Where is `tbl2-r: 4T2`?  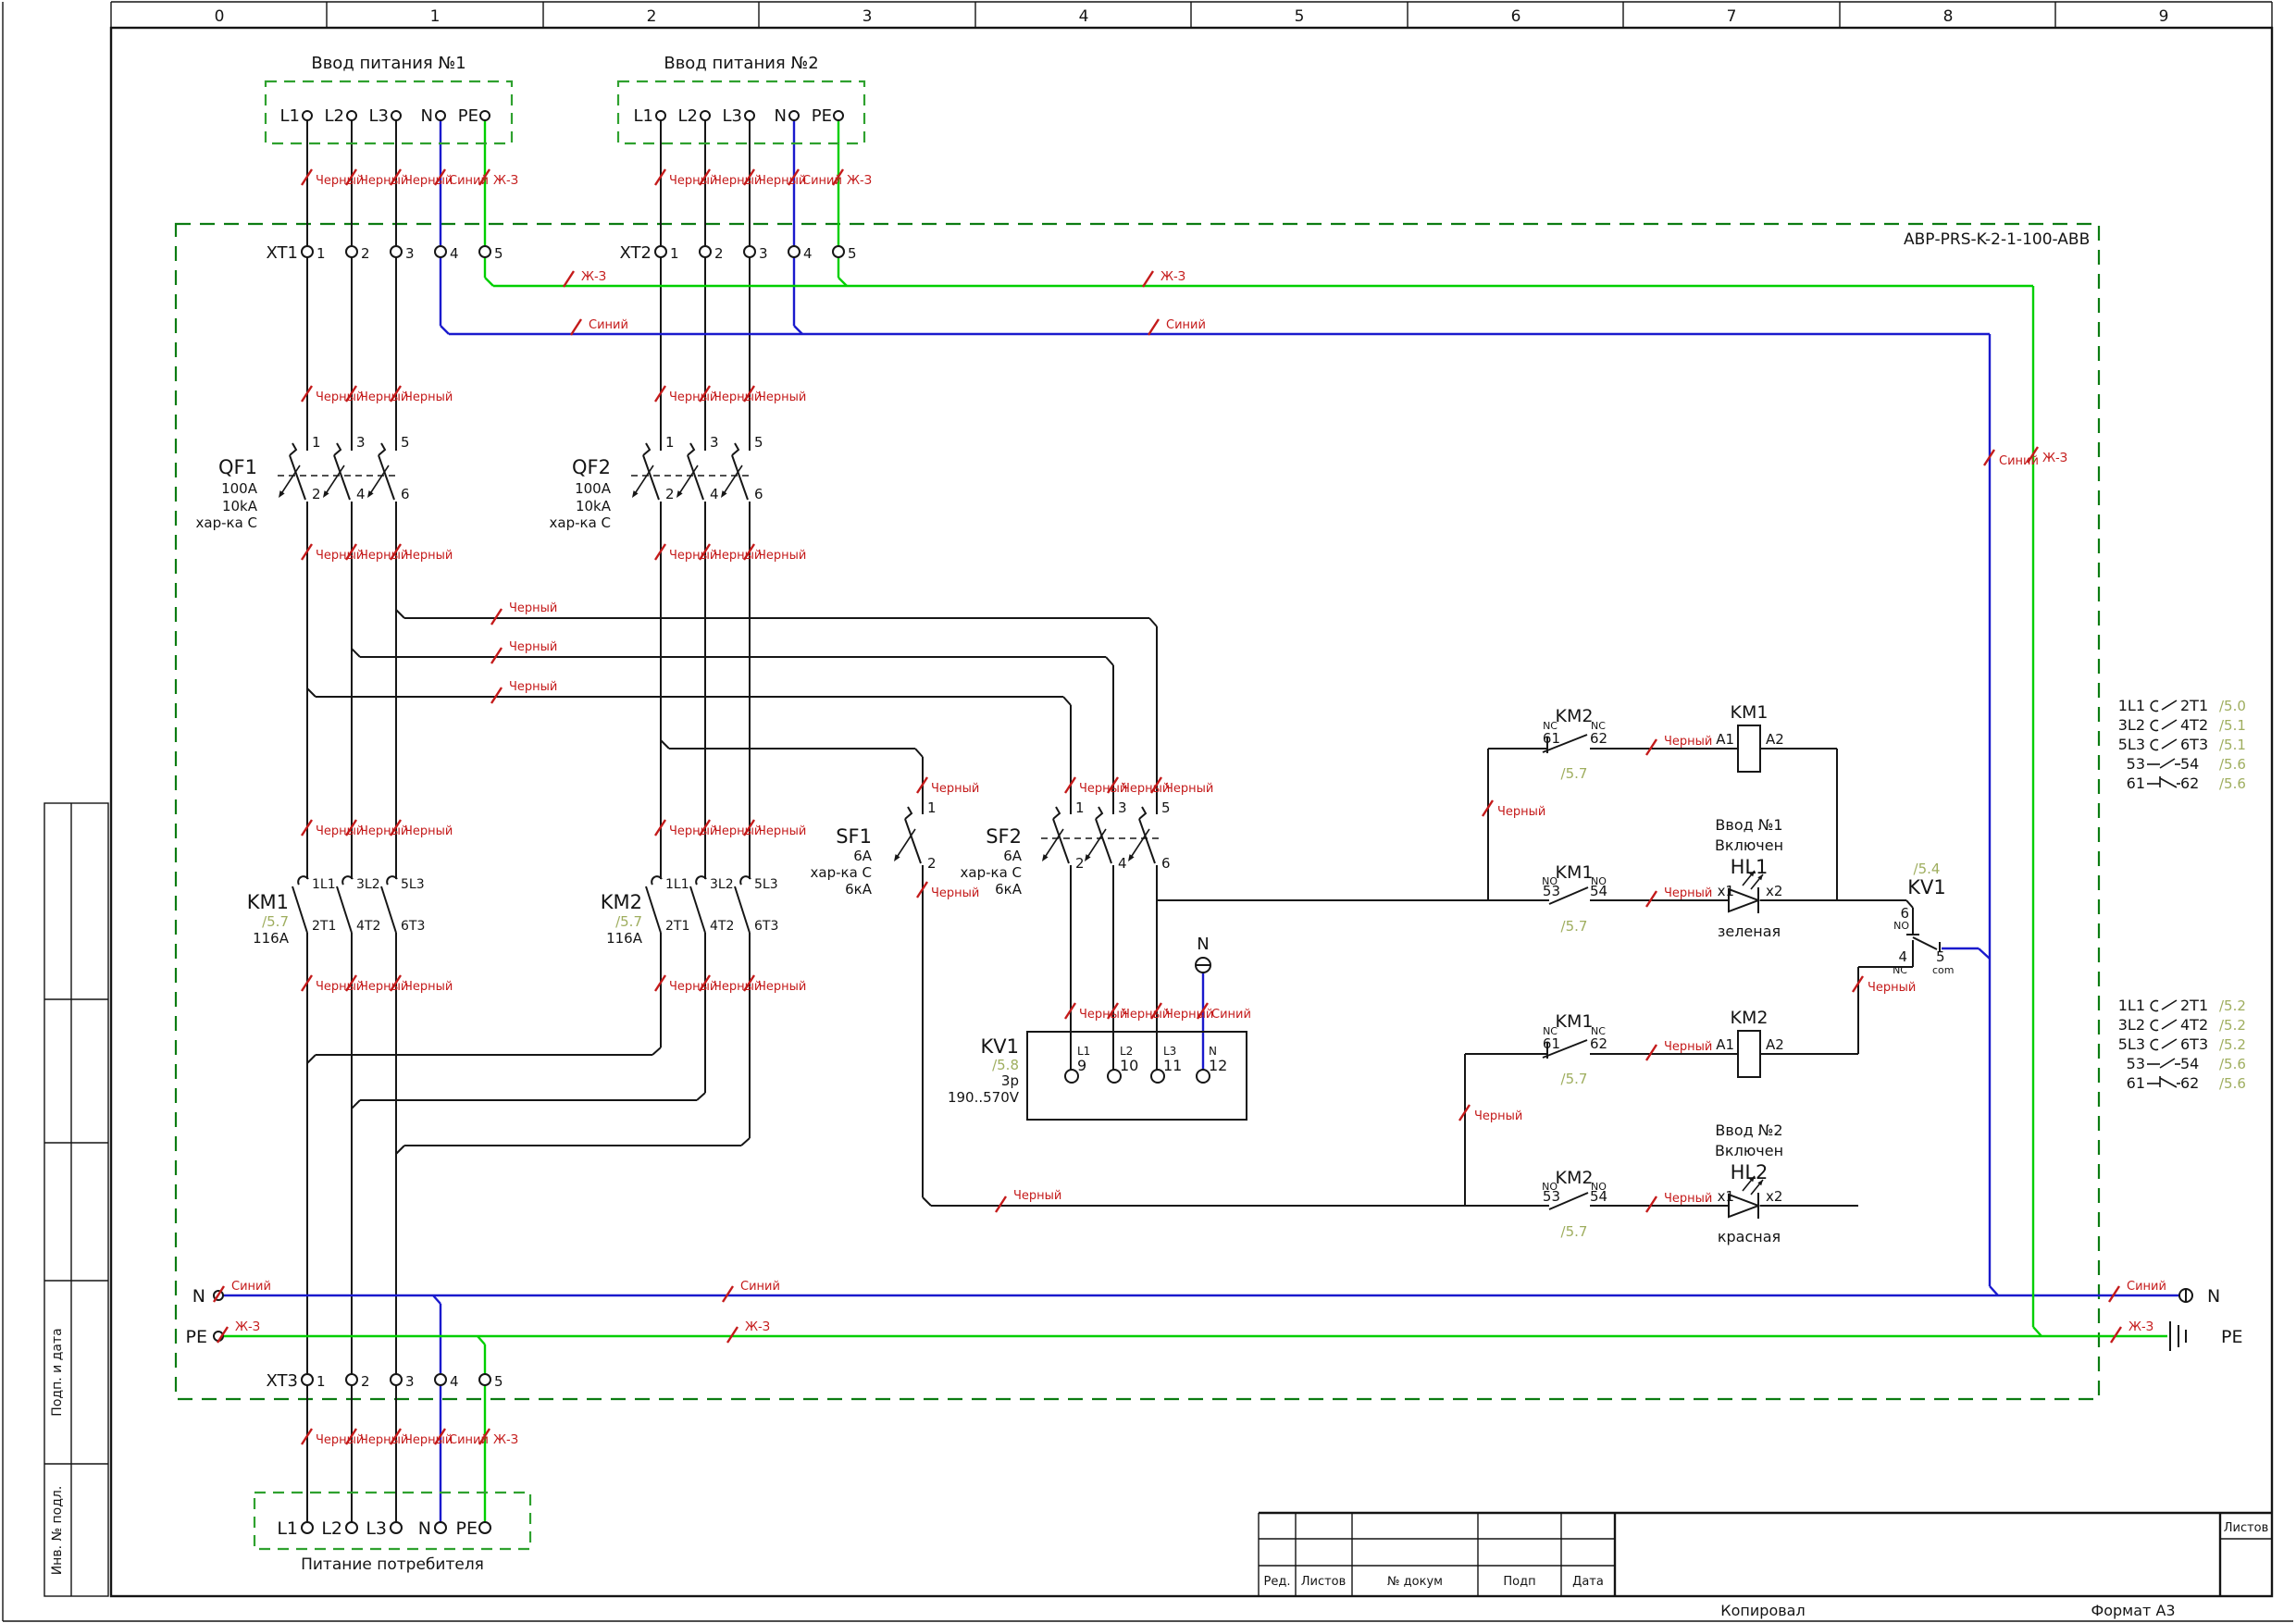 tbl2-r: 4T2 is located at coordinates (2194, 1025).